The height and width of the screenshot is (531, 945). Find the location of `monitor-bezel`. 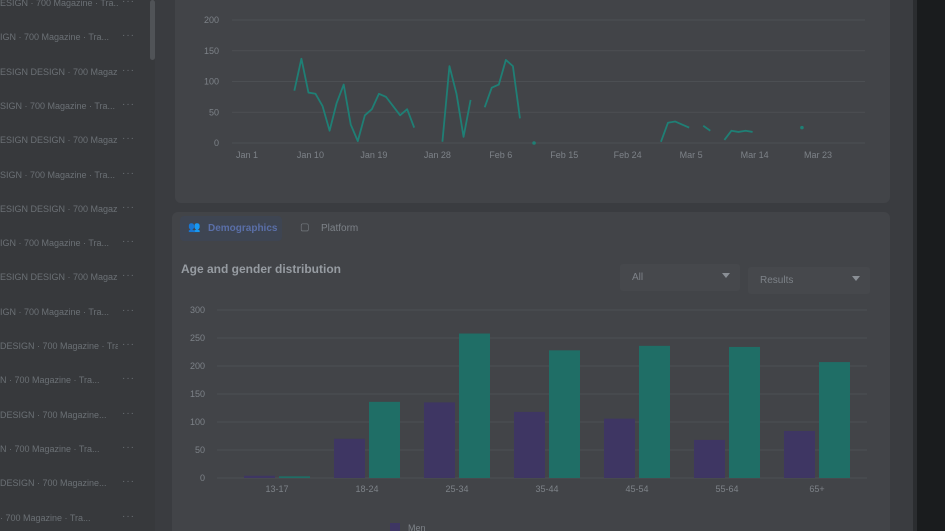

monitor-bezel is located at coordinates (931, 265).